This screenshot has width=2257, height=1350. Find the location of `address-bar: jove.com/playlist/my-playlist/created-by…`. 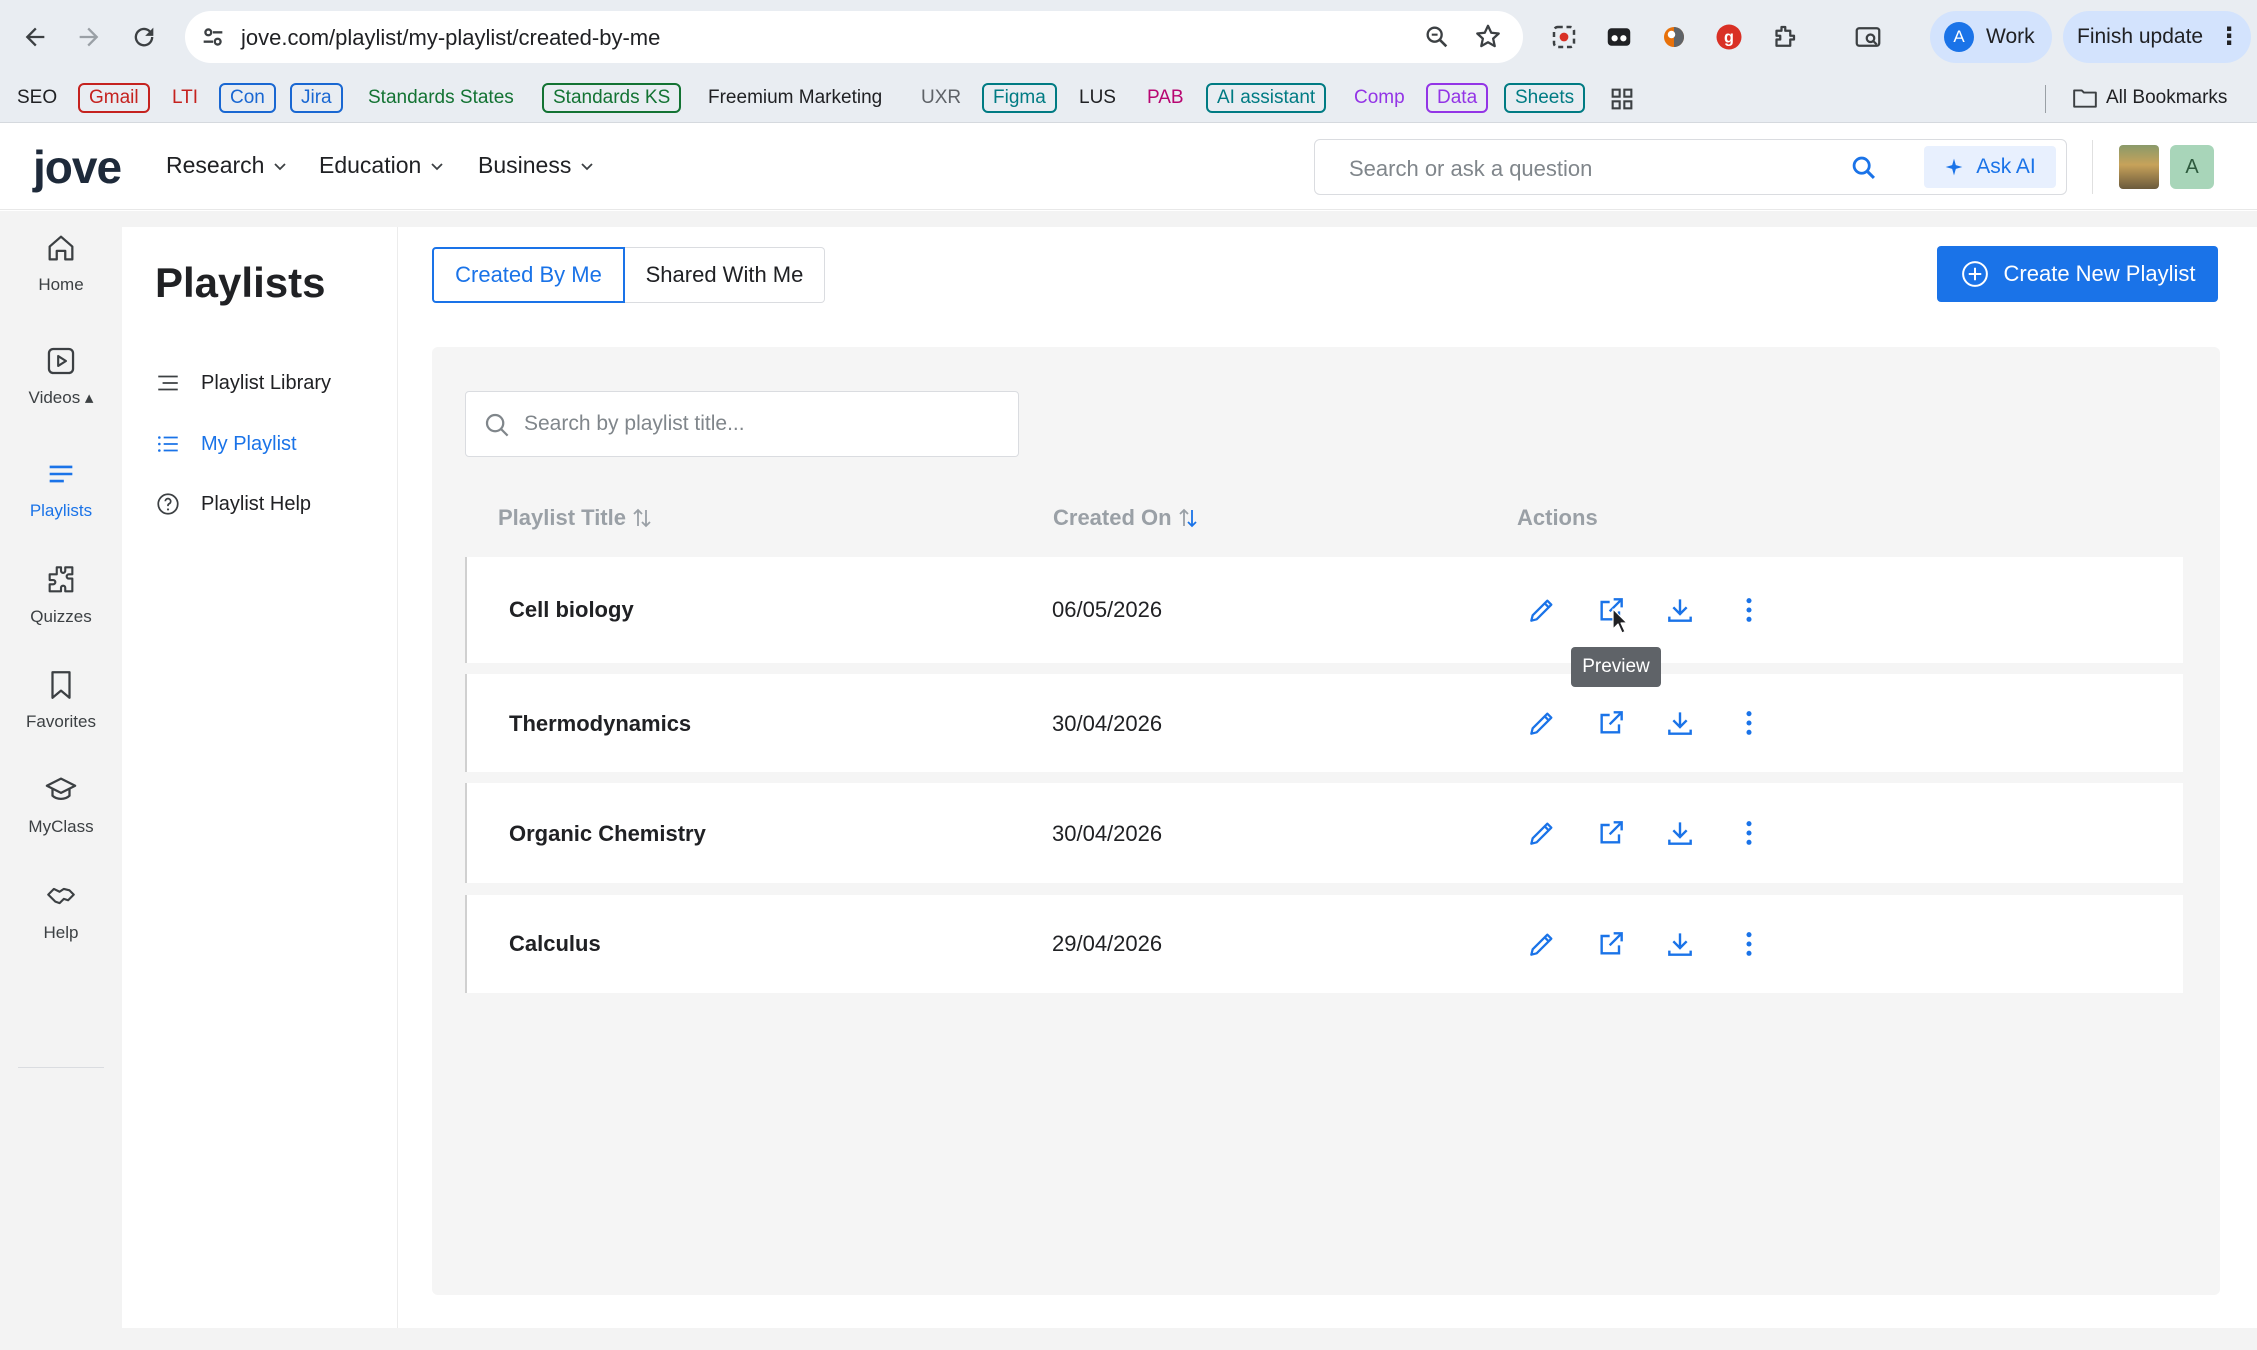

address-bar: jove.com/playlist/my-playlist/created-by… is located at coordinates (854, 37).